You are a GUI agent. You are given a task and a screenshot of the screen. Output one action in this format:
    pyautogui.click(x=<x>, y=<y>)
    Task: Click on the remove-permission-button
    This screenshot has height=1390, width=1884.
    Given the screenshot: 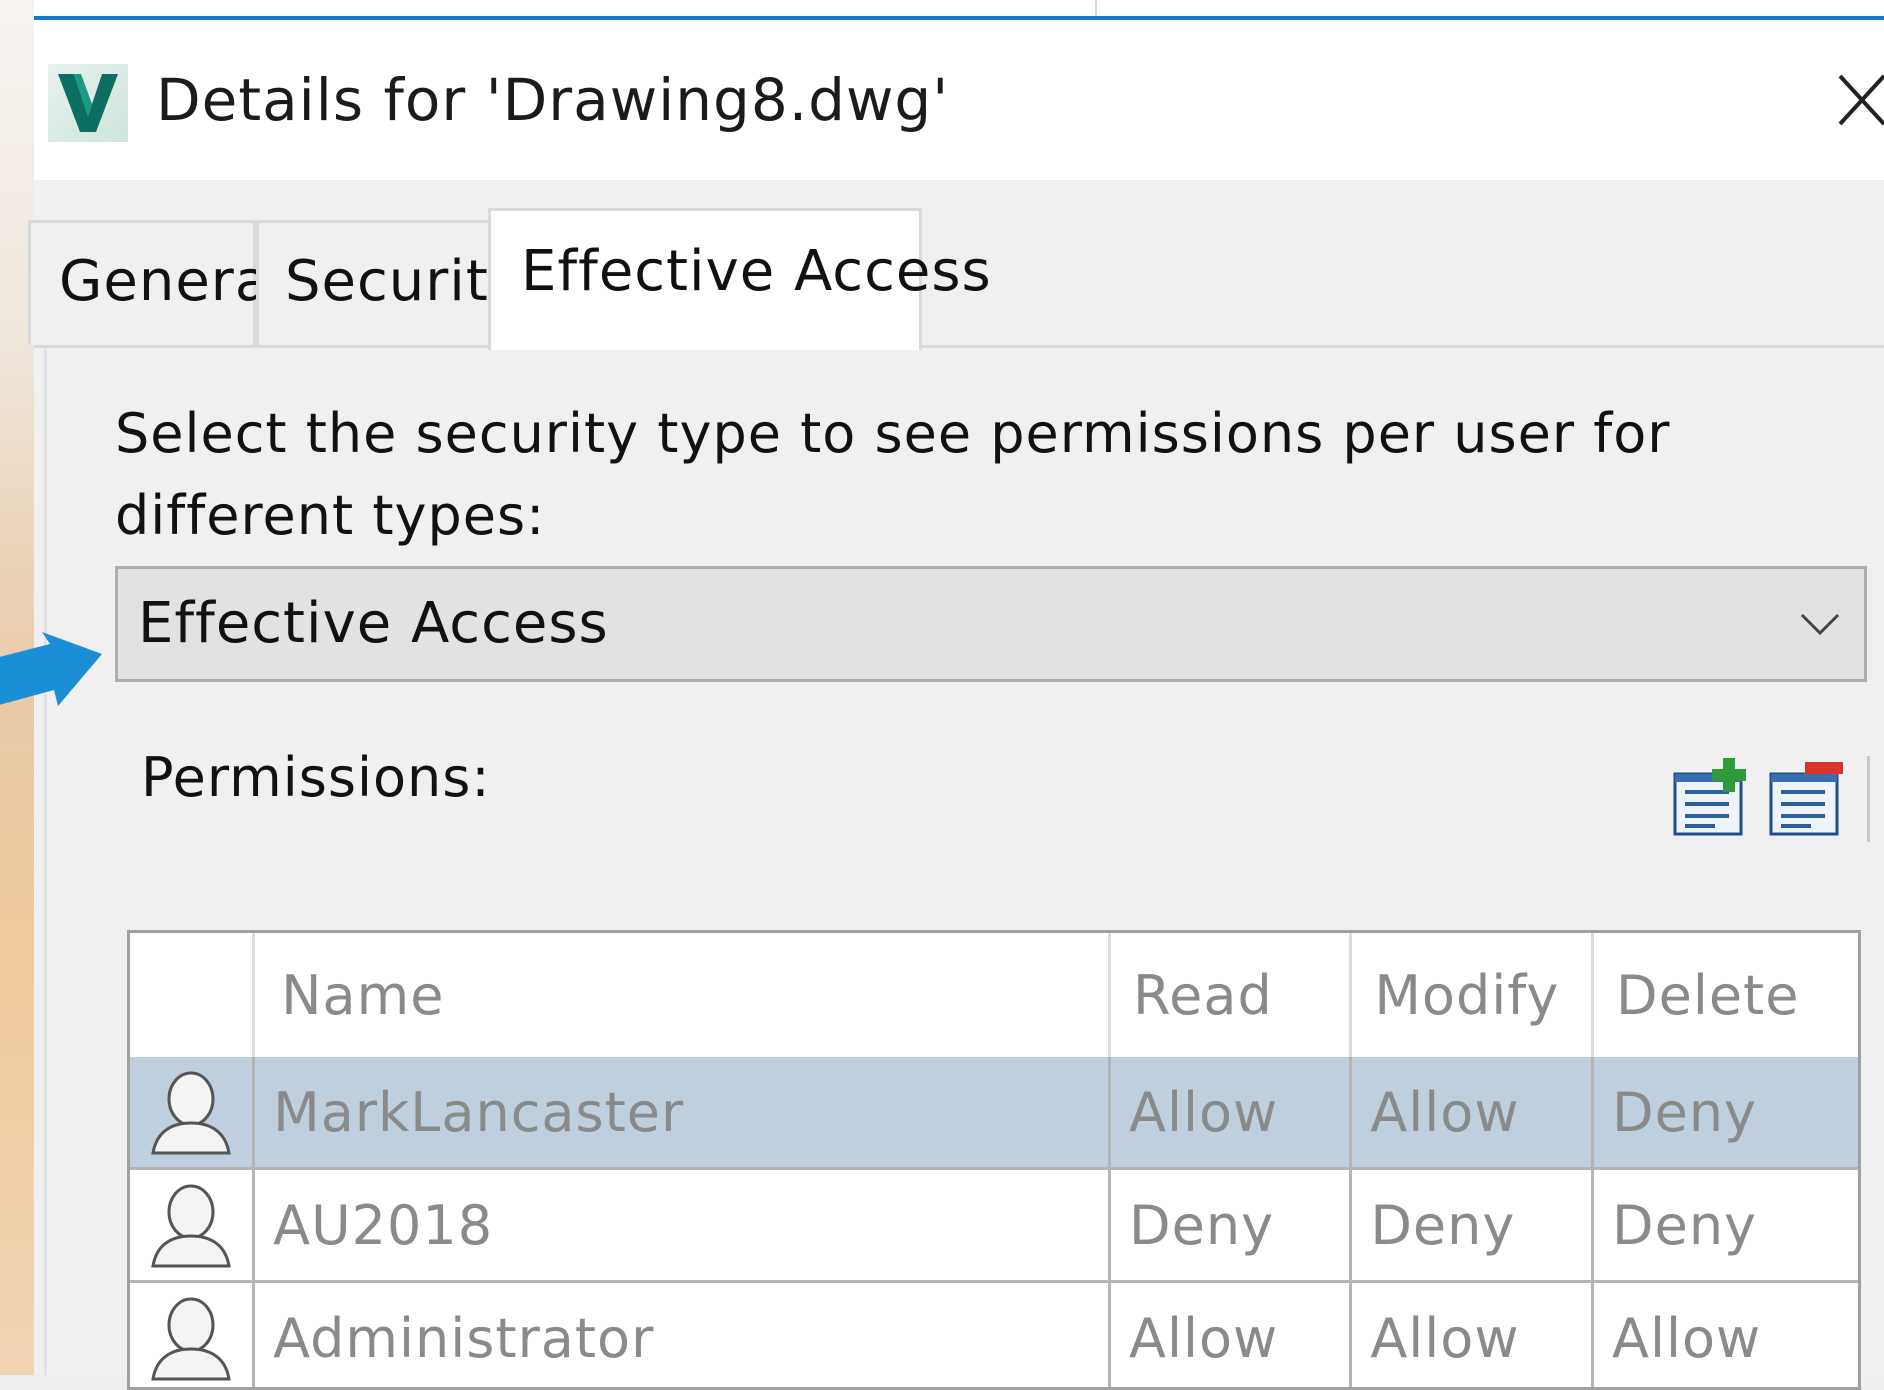 What is the action you would take?
    pyautogui.click(x=1809, y=798)
    